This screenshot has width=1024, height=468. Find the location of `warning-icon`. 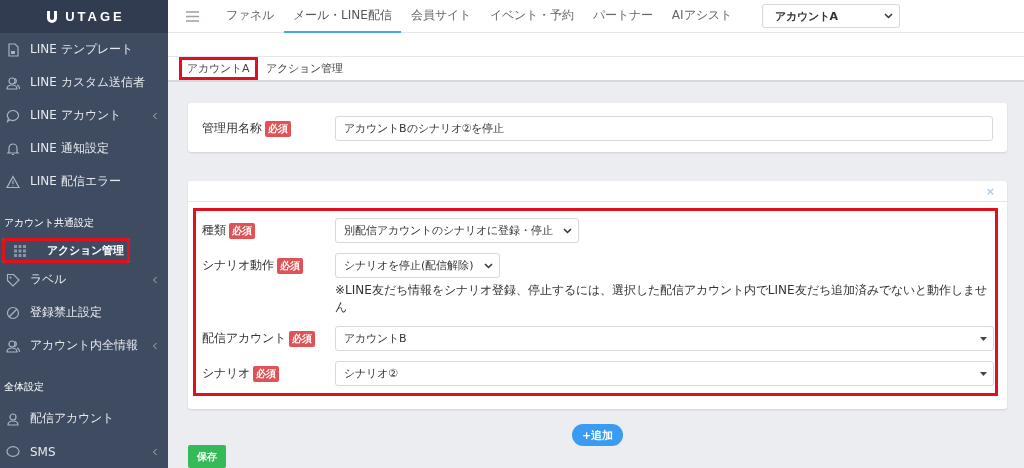

warning-icon is located at coordinates (13, 181).